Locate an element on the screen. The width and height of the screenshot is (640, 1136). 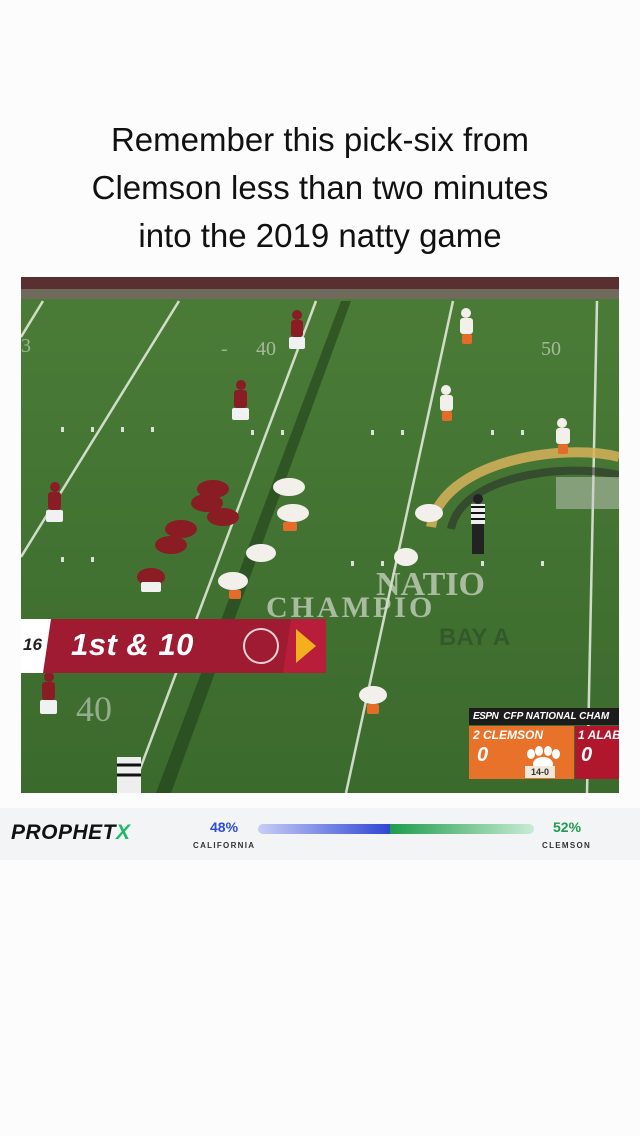
svg-text: BAY A is located at coordinates (474, 637).